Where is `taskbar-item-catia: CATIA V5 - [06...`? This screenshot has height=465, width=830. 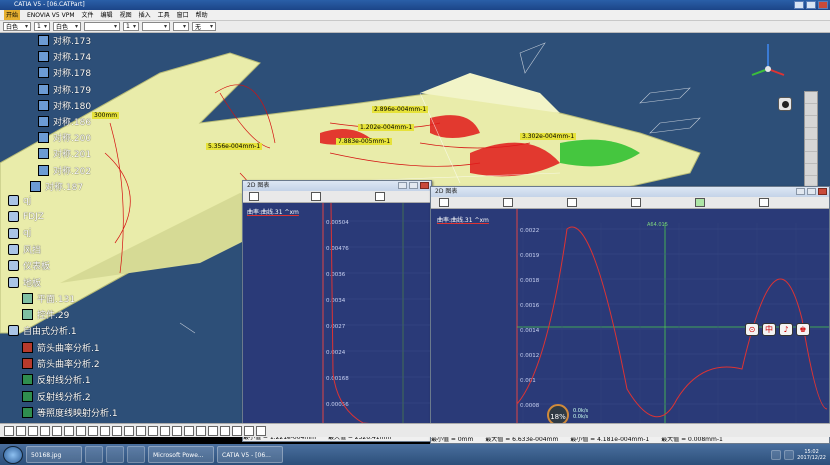
taskbar-item-catia: CATIA V5 - [06... is located at coordinates (250, 454).